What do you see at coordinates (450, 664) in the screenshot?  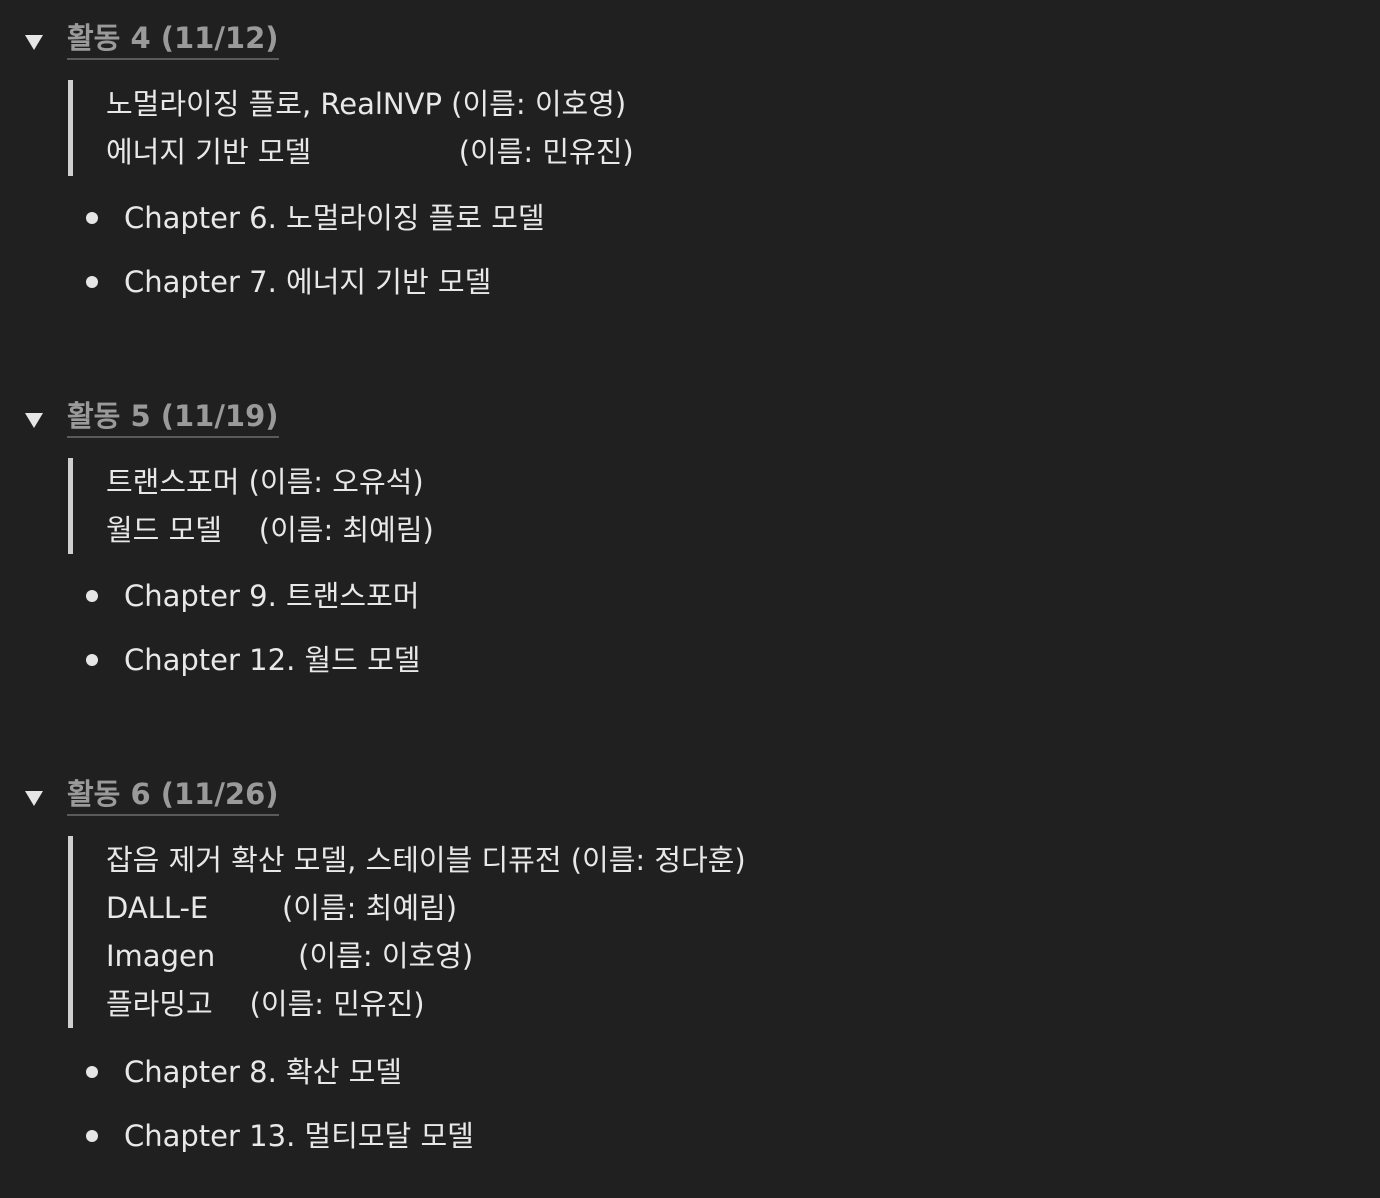 I see `list-item: Chapter 12. 월드 모델` at bounding box center [450, 664].